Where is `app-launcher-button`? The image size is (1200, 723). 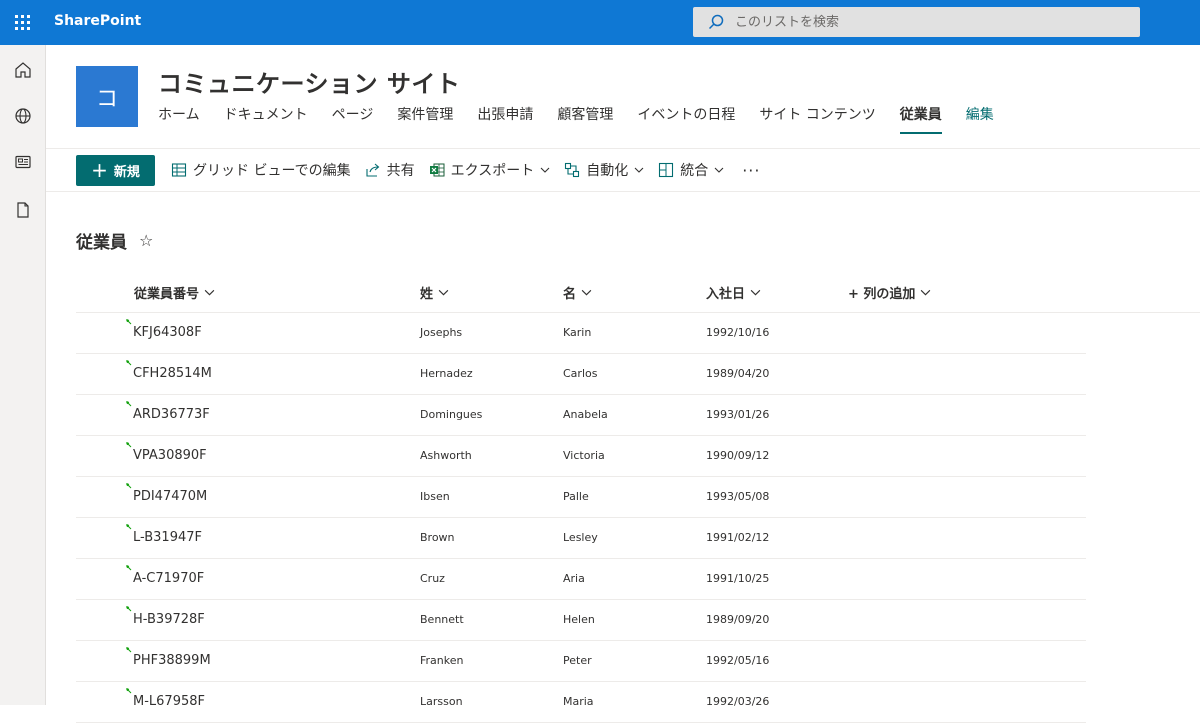
app-launcher-button is located at coordinates (22, 22).